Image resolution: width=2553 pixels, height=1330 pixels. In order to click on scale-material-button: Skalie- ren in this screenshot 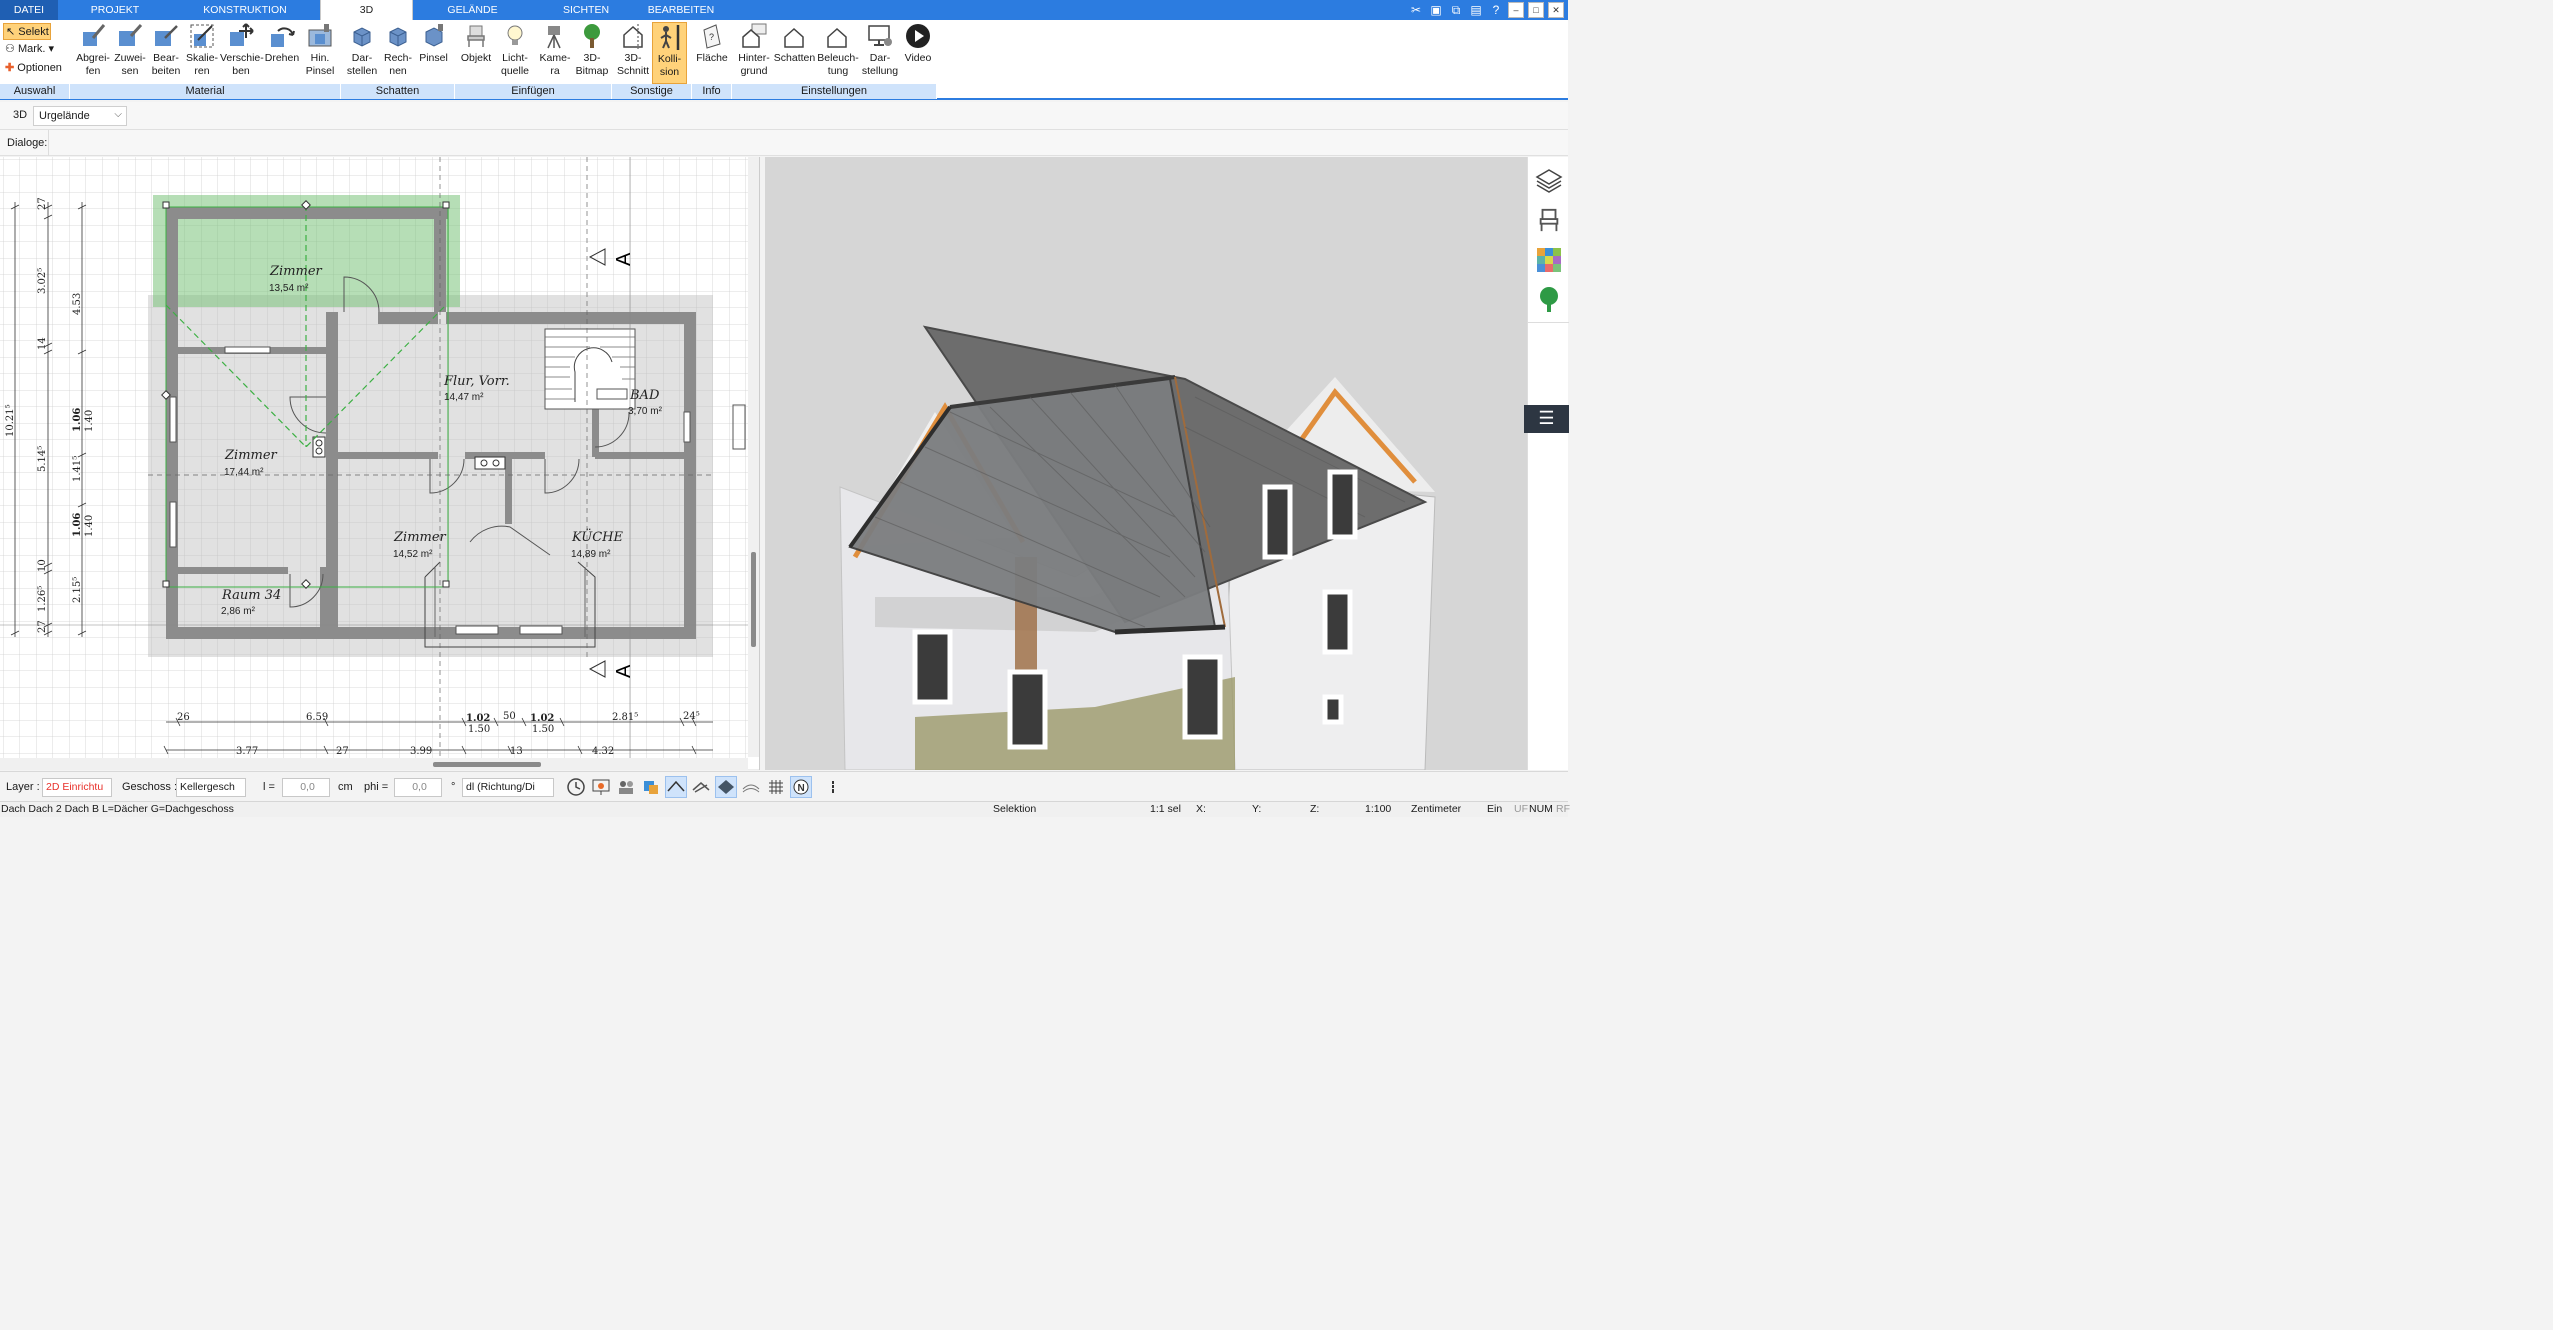, I will do `click(202, 53)`.